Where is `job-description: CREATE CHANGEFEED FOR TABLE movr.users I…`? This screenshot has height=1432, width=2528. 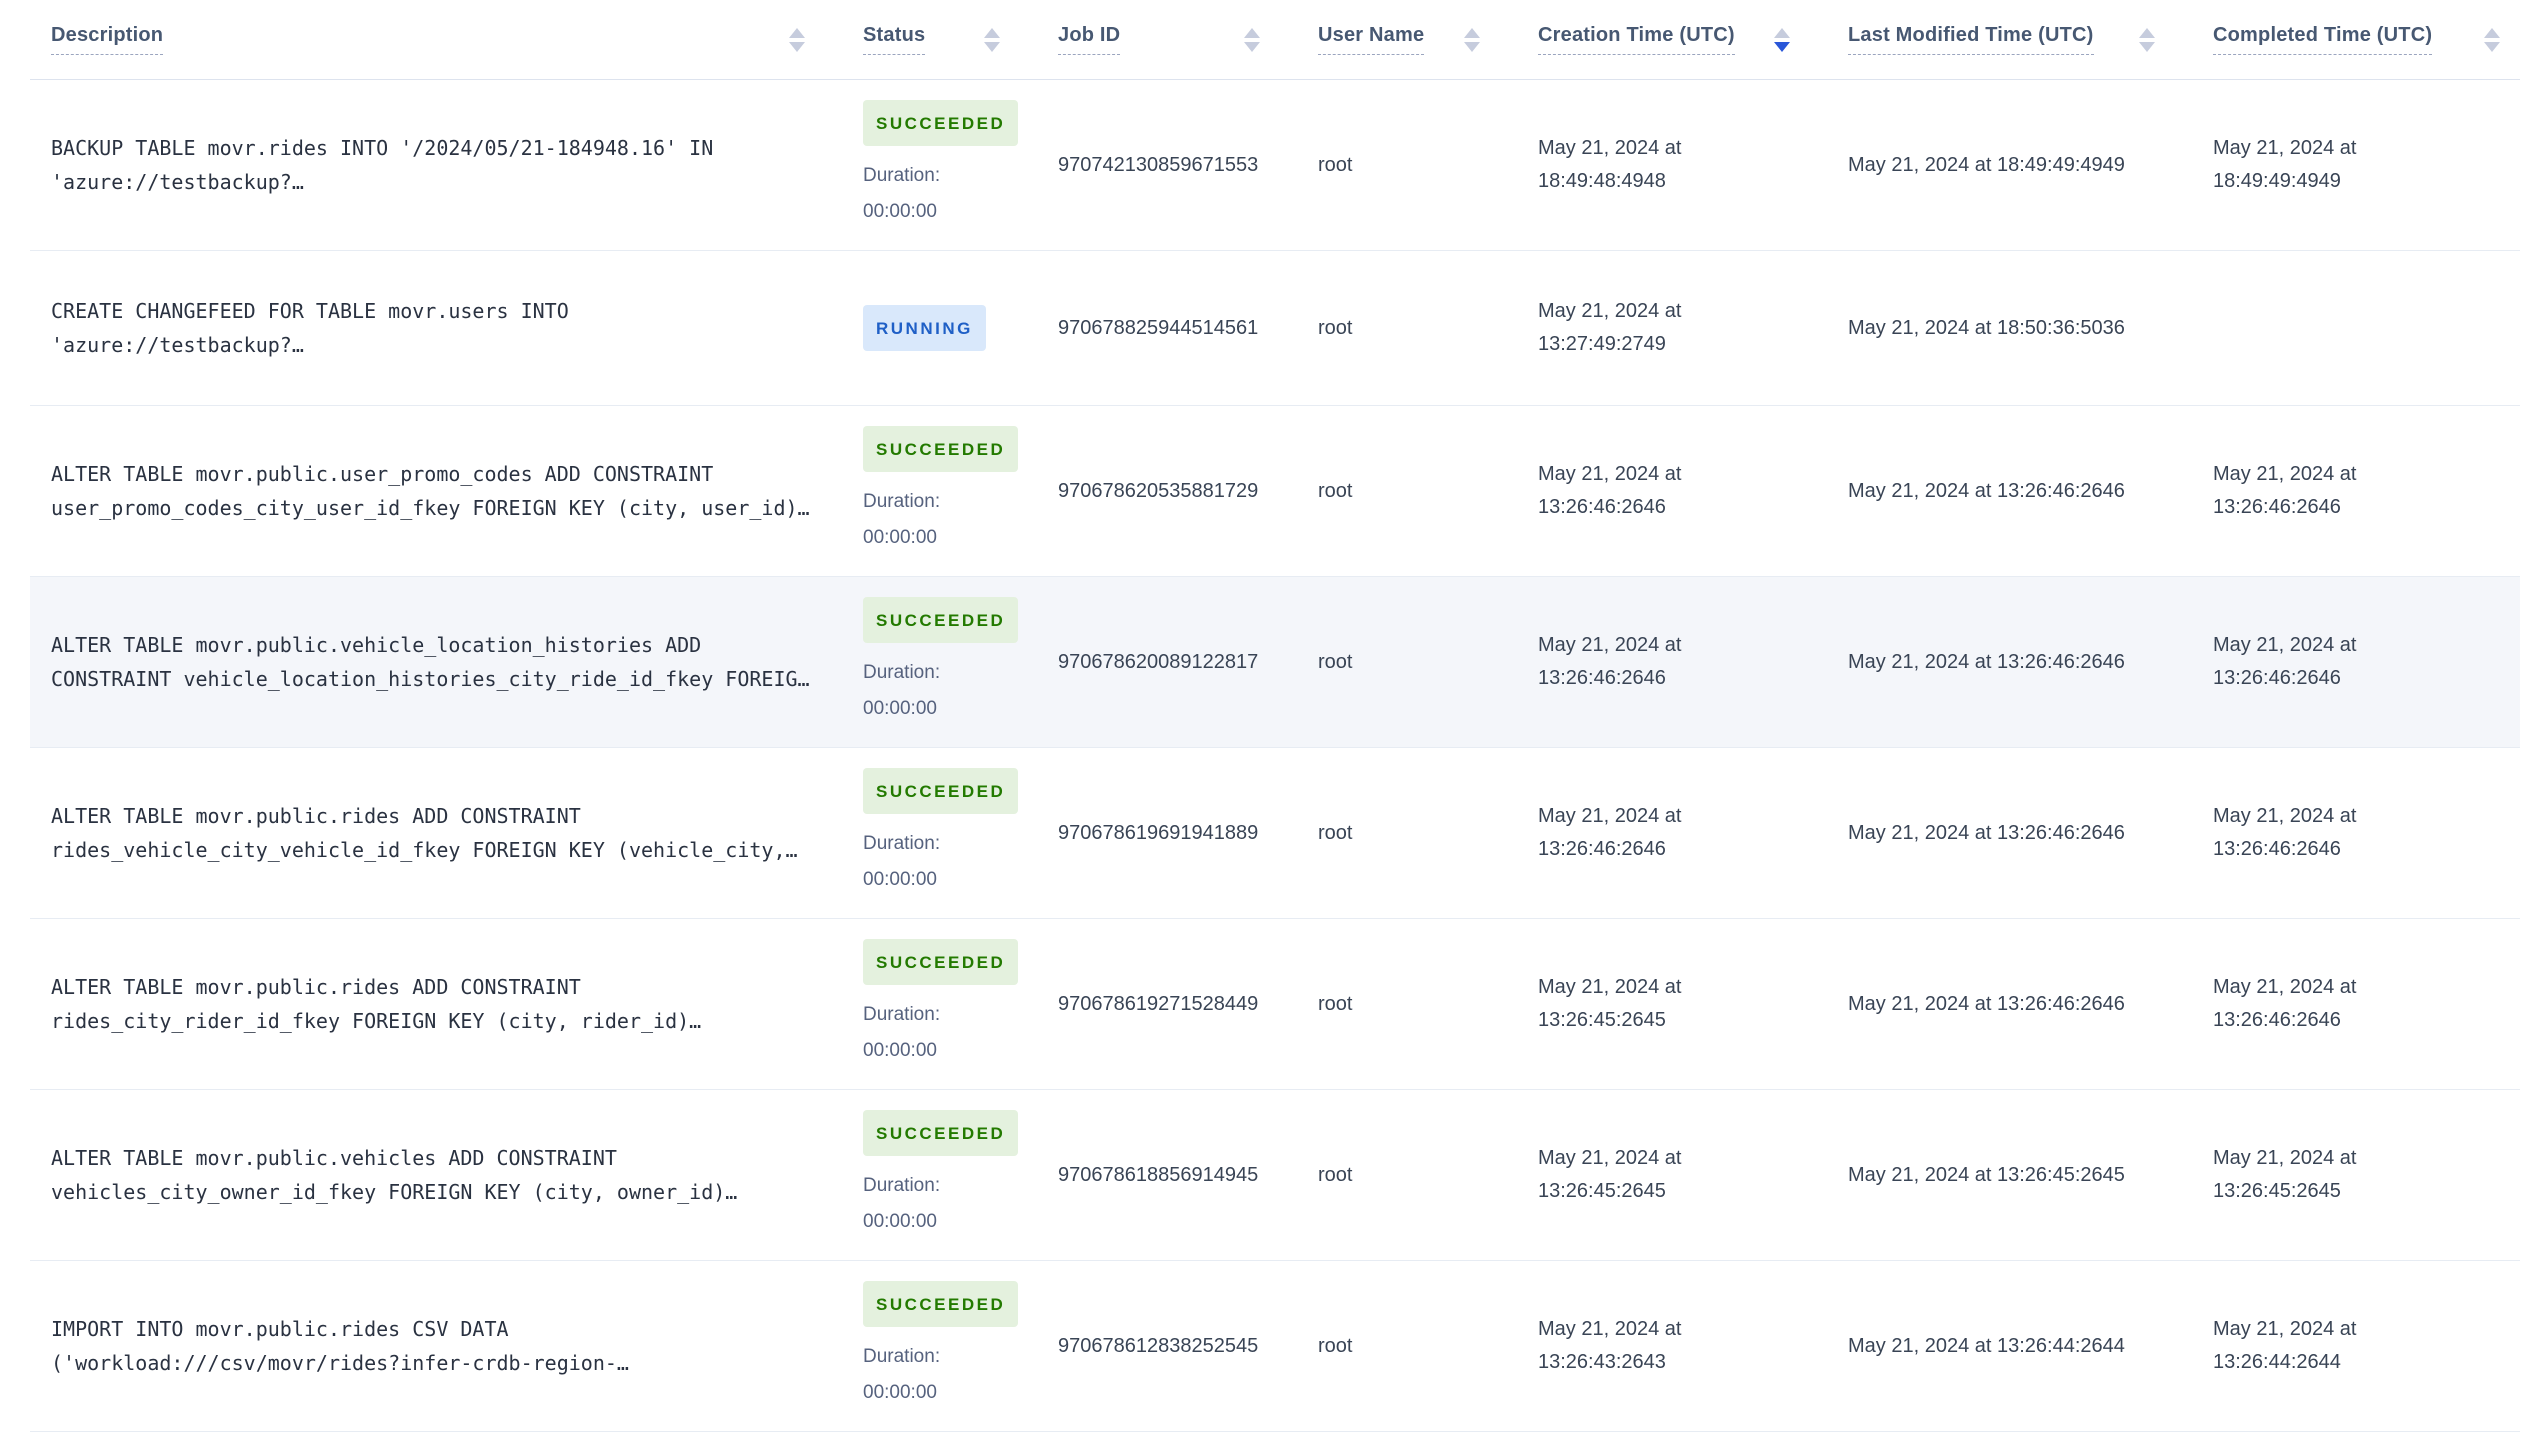 job-description: CREATE CHANGEFEED FOR TABLE movr.users I… is located at coordinates (427, 328).